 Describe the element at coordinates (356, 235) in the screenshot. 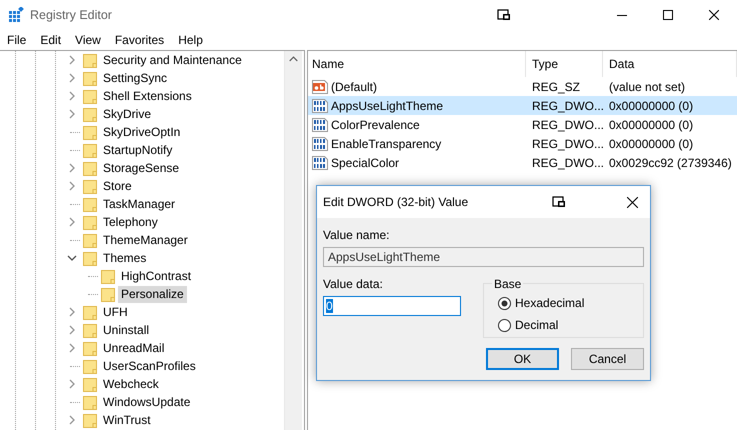

I see `field-label: Value name:` at that location.